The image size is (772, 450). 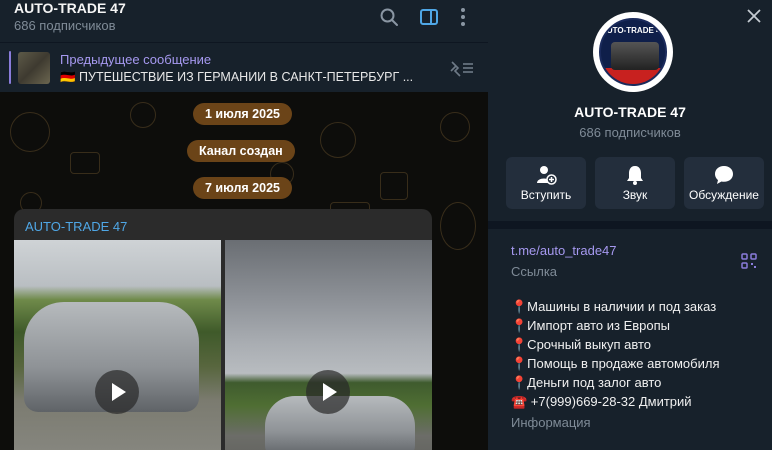 I want to click on description-line: 📍Импорт авто из Европы, so click(x=591, y=325).